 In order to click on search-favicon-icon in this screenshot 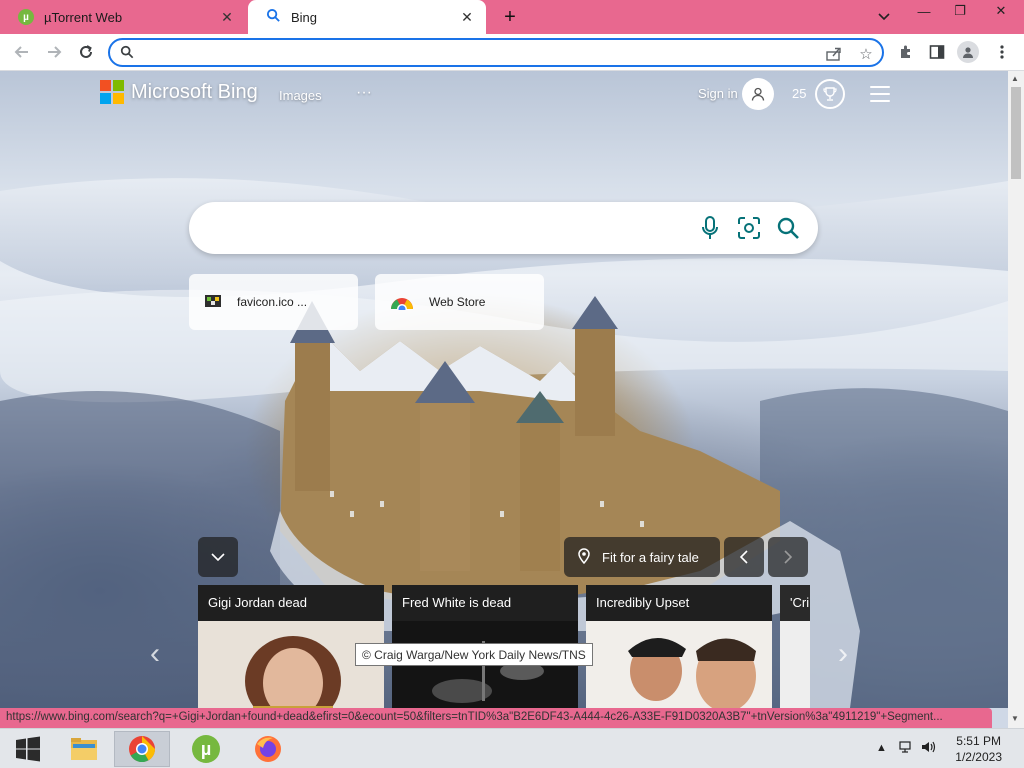, I will do `click(273, 17)`.